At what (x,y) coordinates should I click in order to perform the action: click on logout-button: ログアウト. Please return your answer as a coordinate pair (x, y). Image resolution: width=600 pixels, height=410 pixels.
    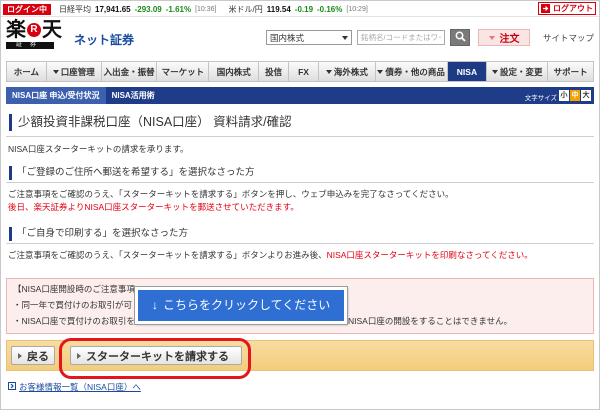
    Looking at the image, I should click on (567, 8).